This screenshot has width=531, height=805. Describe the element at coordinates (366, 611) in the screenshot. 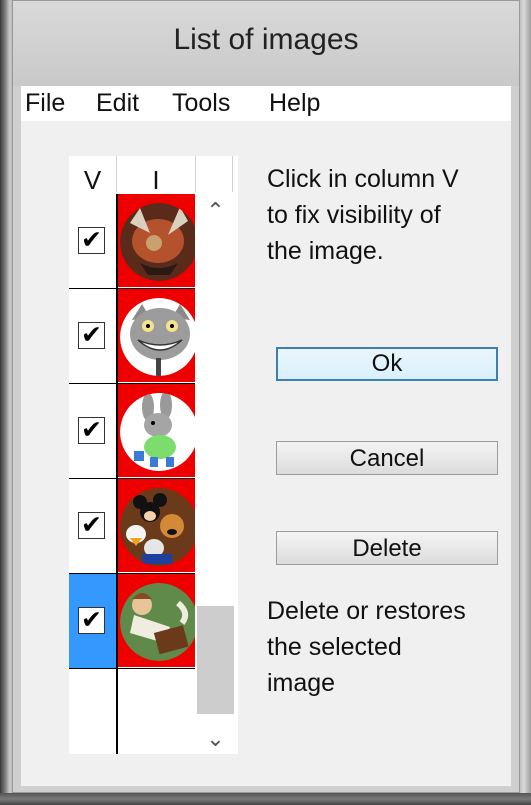

I see `help-line: Delete or restores` at that location.